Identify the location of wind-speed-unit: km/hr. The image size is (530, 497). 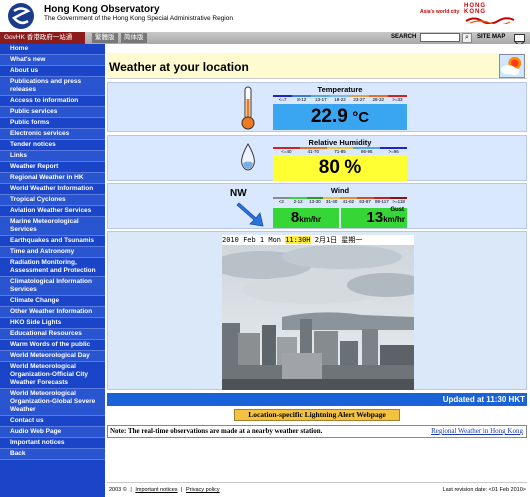
(310, 219).